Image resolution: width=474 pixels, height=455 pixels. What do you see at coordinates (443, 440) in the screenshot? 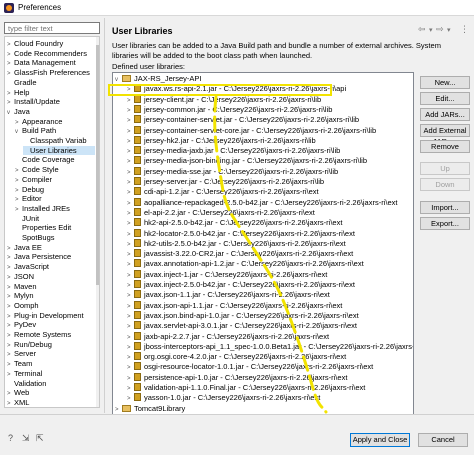
I see `cancel-button: Cancel` at bounding box center [443, 440].